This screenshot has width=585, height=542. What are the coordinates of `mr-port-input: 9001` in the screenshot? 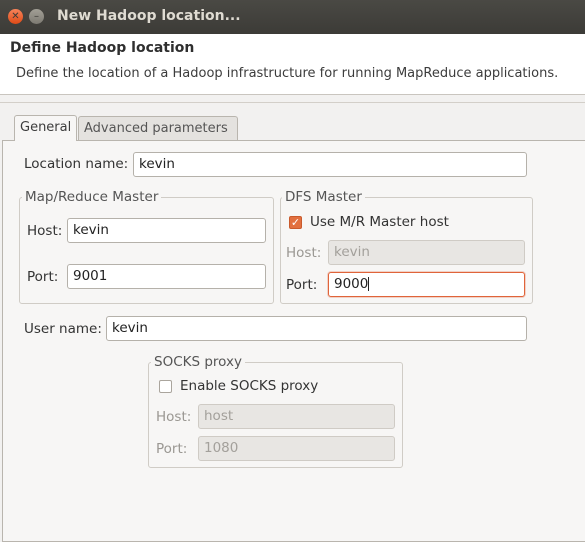 It's located at (166, 276).